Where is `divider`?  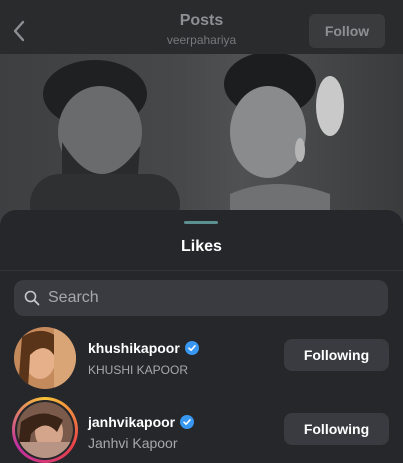
divider is located at coordinates (201, 270).